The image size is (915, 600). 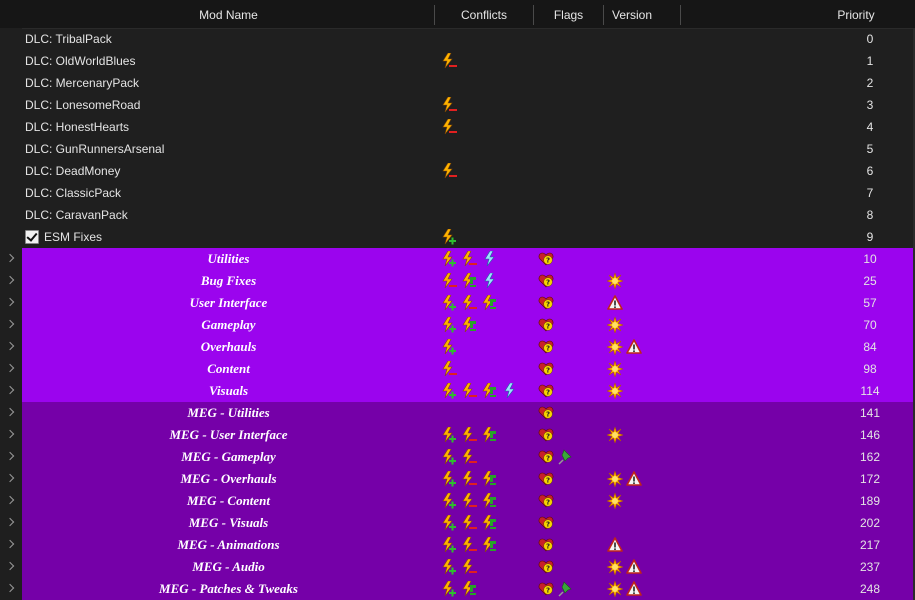 I want to click on priority-value: 57, so click(x=870, y=303).